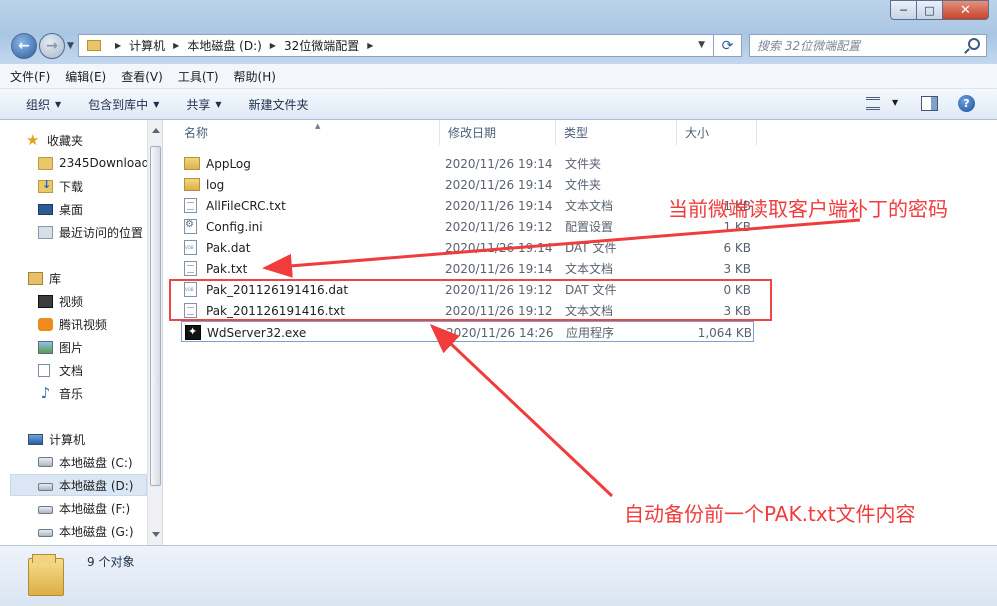  I want to click on annotation-password-note: 当前微端读取客户端补丁的密码, so click(808, 209).